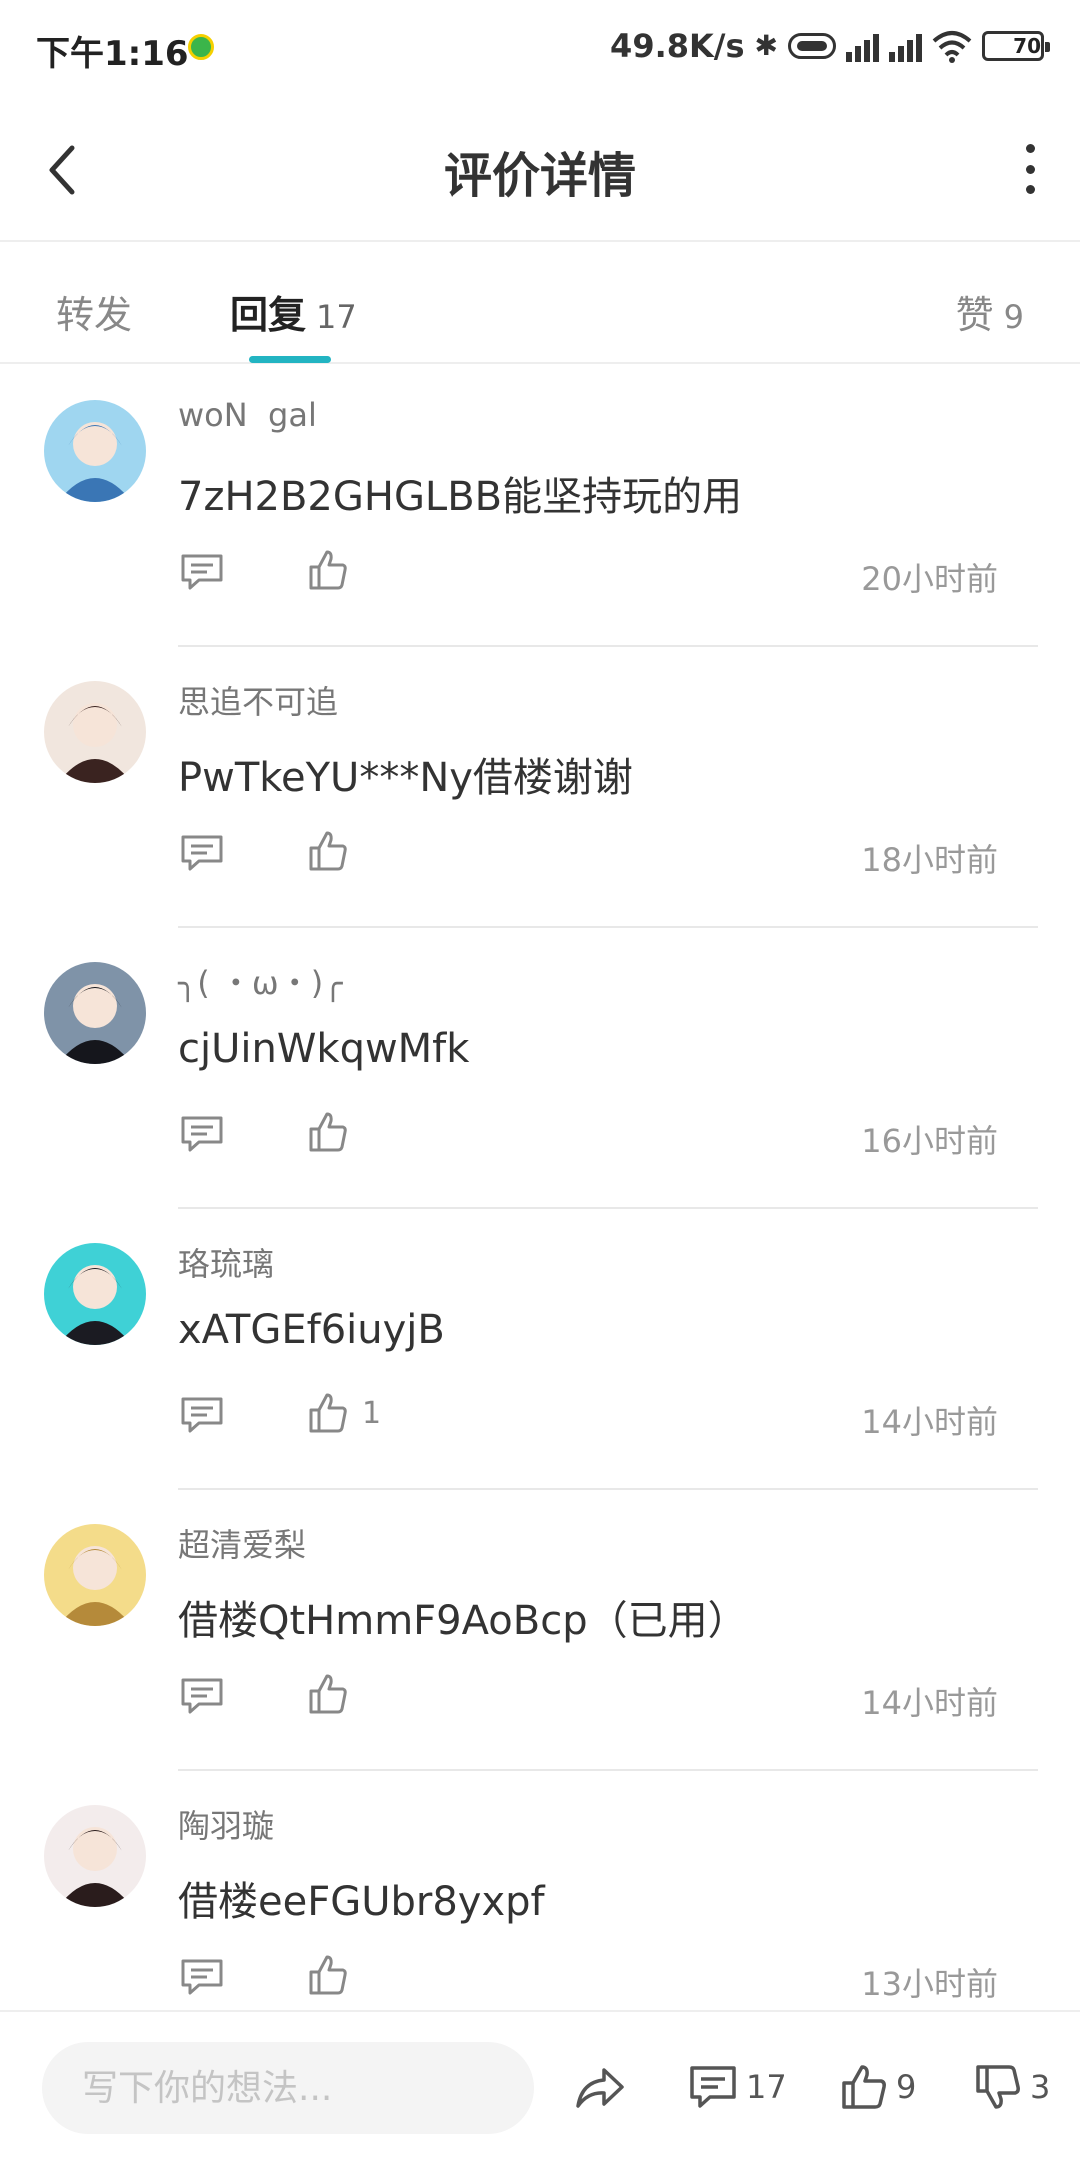 The image size is (1080, 2158). I want to click on vibrate-toggle-icon, so click(812, 46).